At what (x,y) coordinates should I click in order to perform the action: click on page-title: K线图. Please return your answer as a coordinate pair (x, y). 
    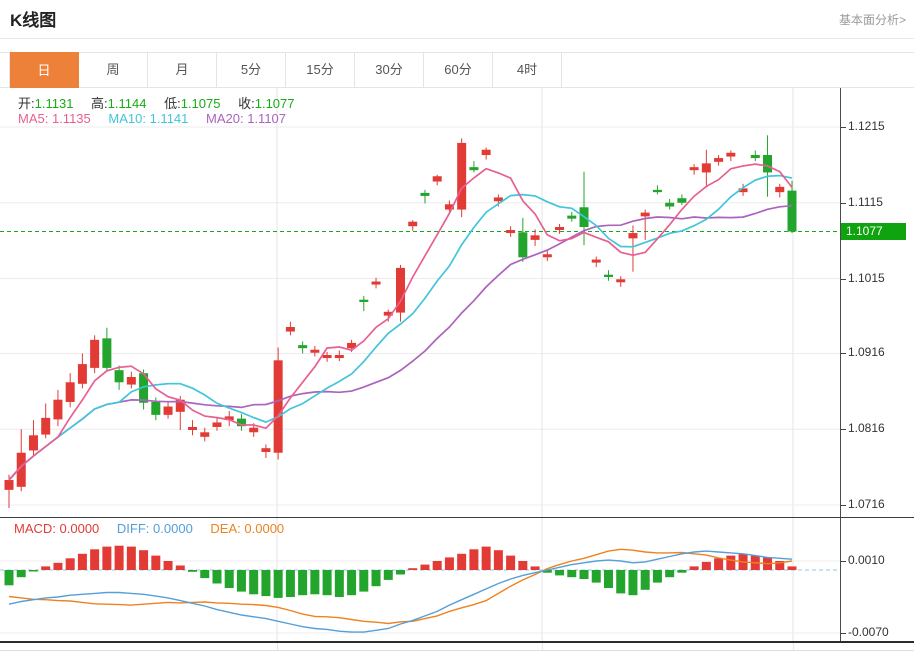
    Looking at the image, I should click on (33, 20).